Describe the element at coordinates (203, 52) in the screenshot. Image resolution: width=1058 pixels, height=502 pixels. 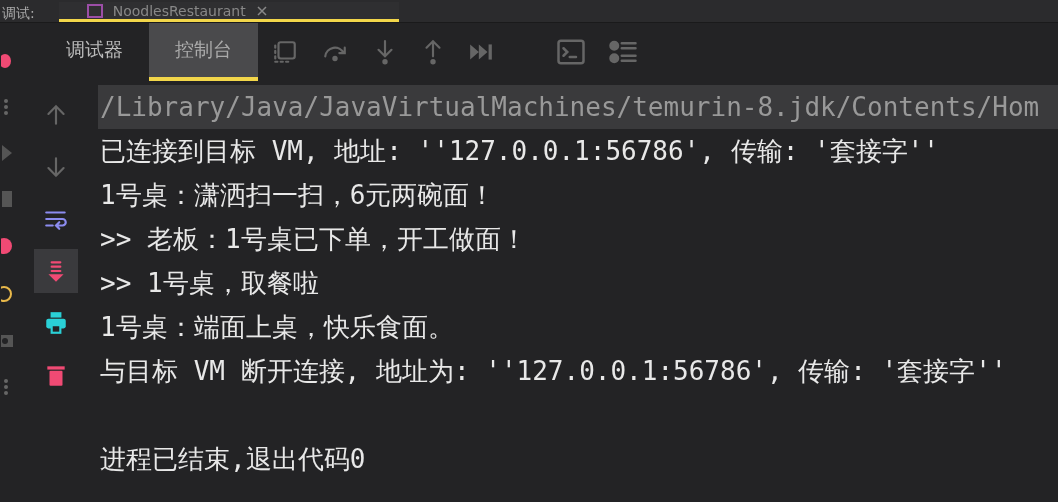
I see `debugger-tab: 控制台` at that location.